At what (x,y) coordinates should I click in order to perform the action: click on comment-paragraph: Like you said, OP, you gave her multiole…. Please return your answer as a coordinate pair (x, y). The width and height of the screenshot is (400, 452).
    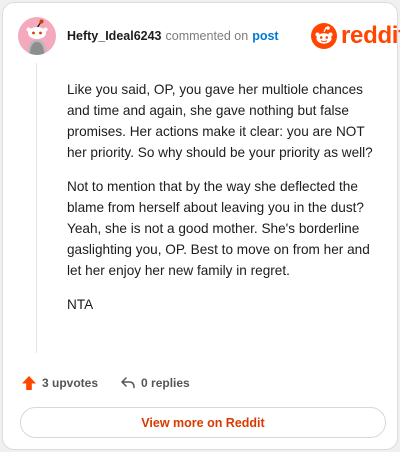
    Looking at the image, I should click on (220, 121).